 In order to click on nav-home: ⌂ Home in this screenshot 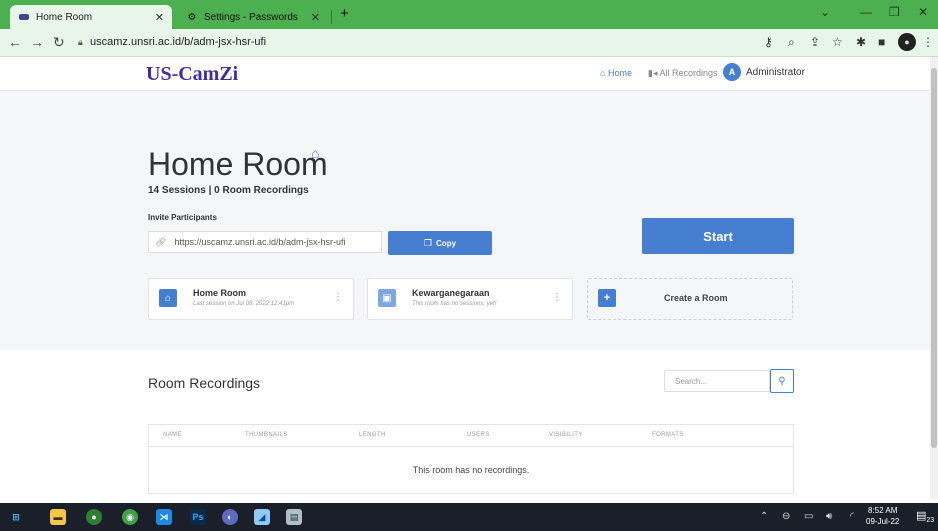, I will do `click(616, 73)`.